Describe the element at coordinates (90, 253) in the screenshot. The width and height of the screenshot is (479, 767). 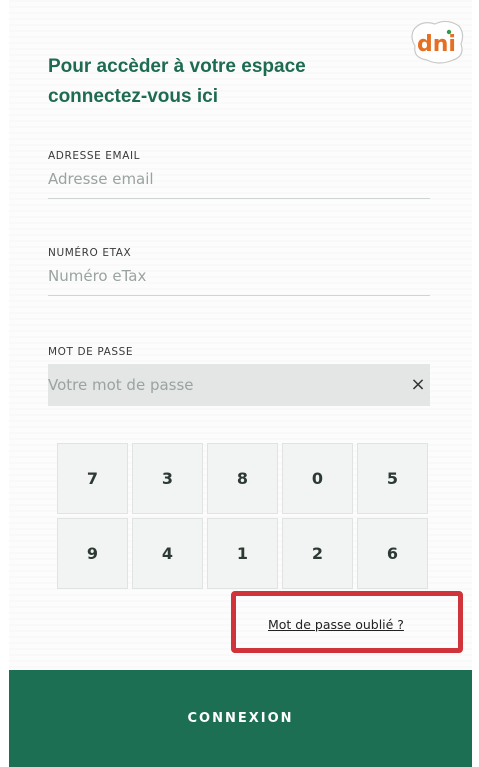
I see `etax-label: NUMÉRO ETAX` at that location.